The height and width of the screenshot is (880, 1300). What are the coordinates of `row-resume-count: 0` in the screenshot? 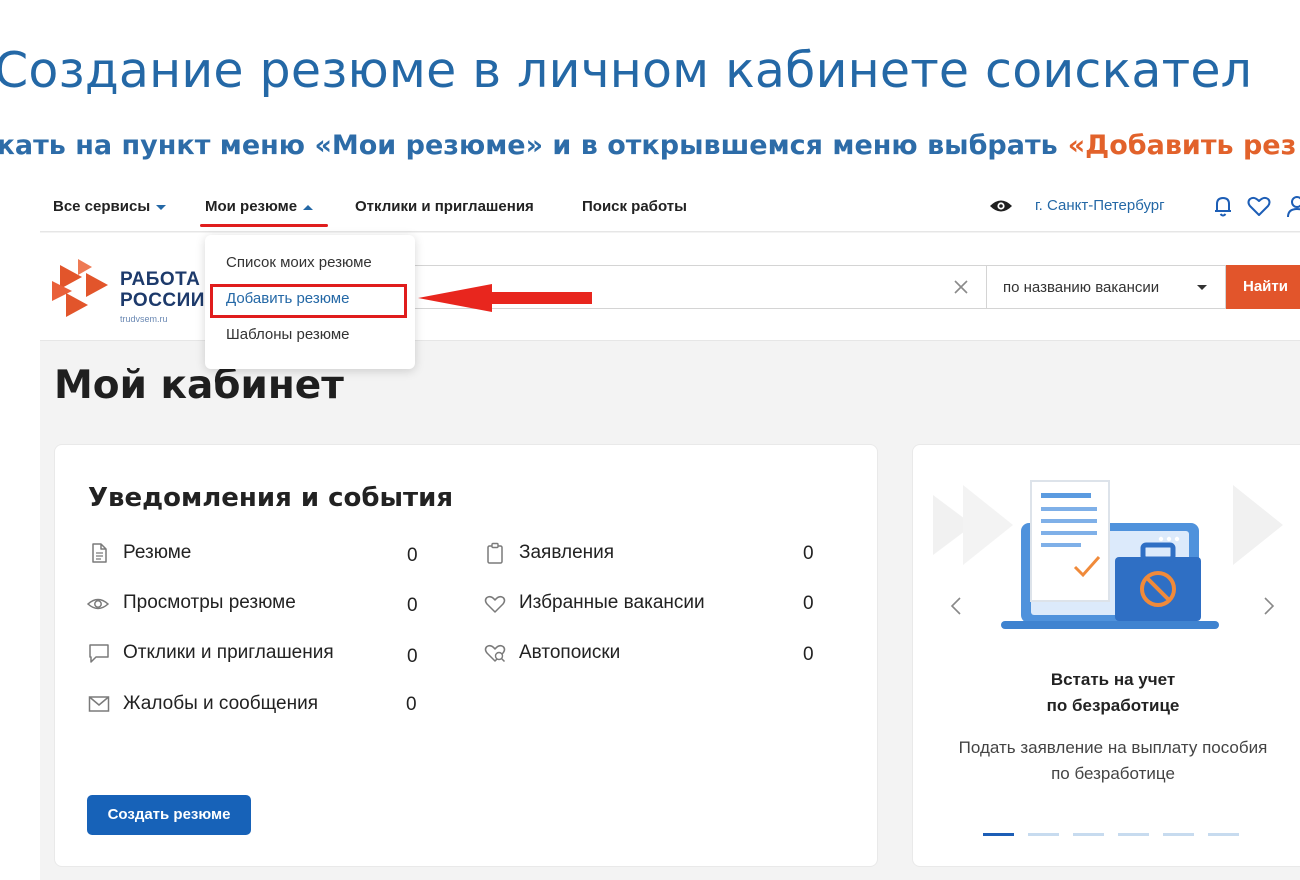 It's located at (412, 555).